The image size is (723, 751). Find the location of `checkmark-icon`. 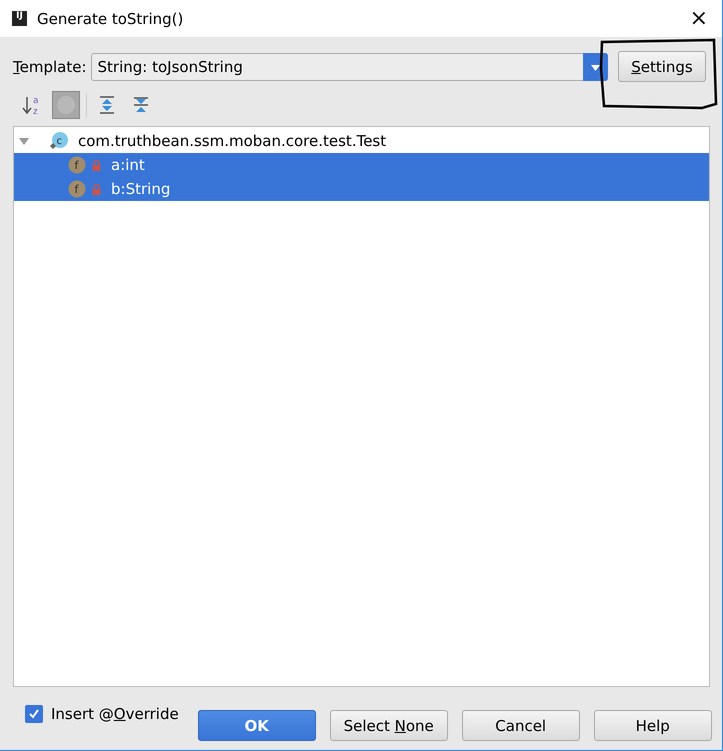

checkmark-icon is located at coordinates (34, 714).